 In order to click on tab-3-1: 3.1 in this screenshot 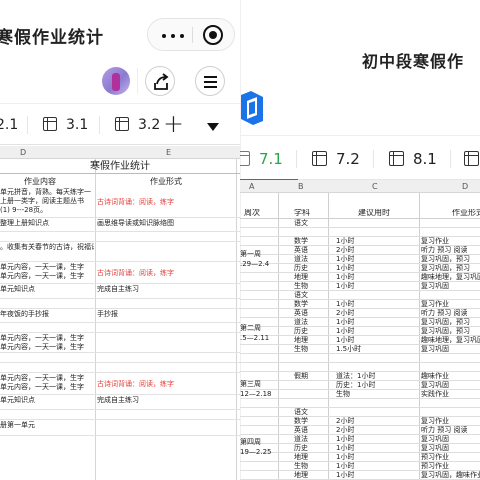, I will do `click(65, 125)`.